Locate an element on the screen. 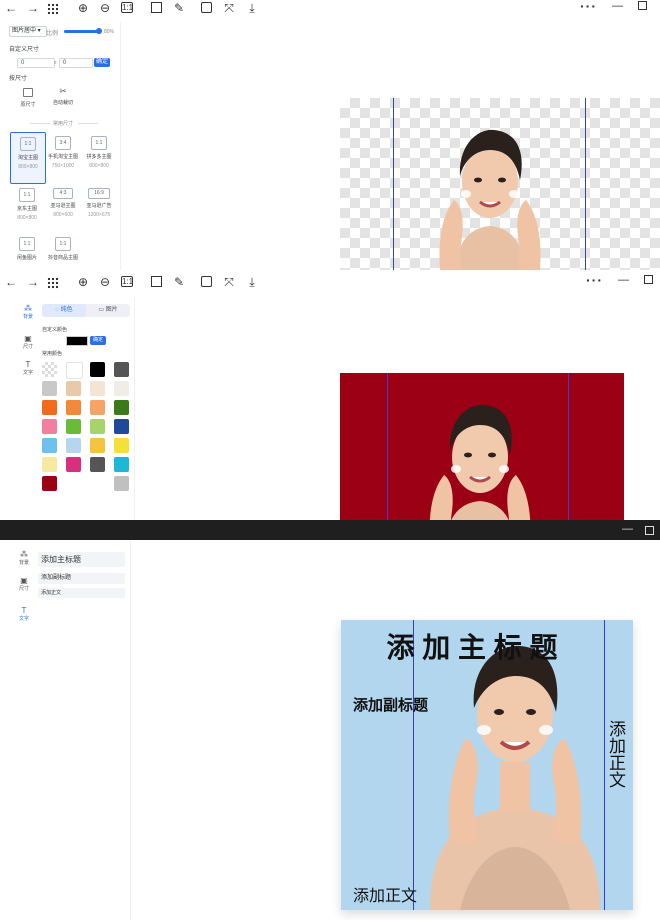 The width and height of the screenshot is (660, 920). tab-image: ▭ 图片 is located at coordinates (108, 310).